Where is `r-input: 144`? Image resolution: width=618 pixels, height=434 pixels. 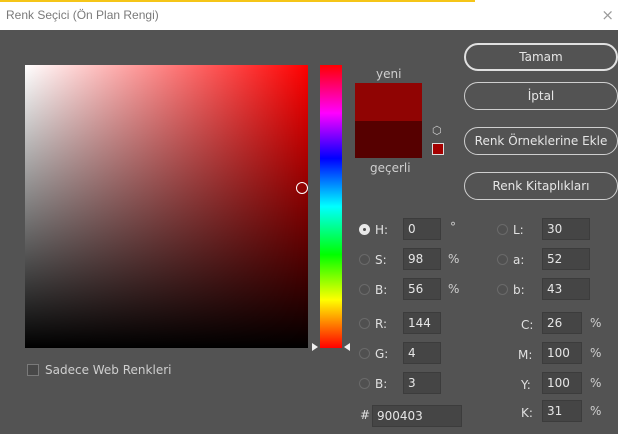 r-input: 144 is located at coordinates (422, 323).